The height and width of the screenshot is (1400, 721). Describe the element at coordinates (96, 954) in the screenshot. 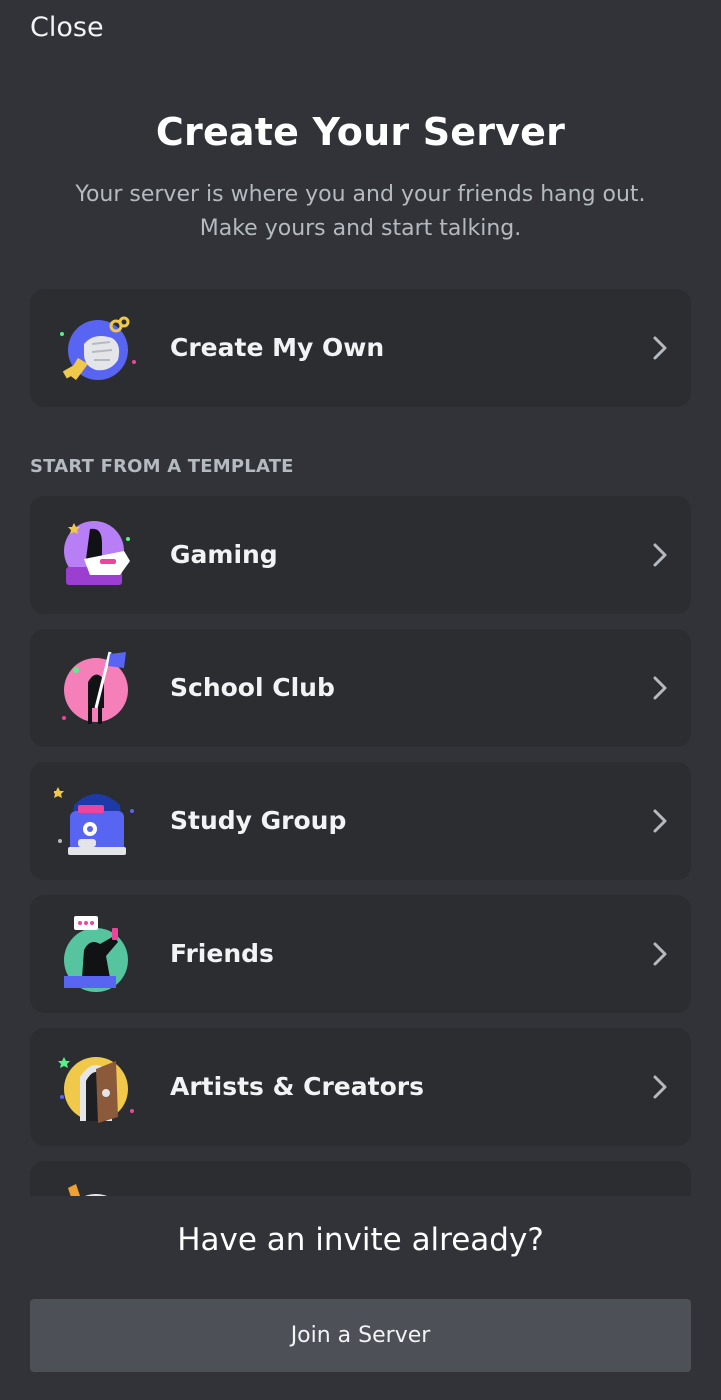

I see `friends-icon` at that location.